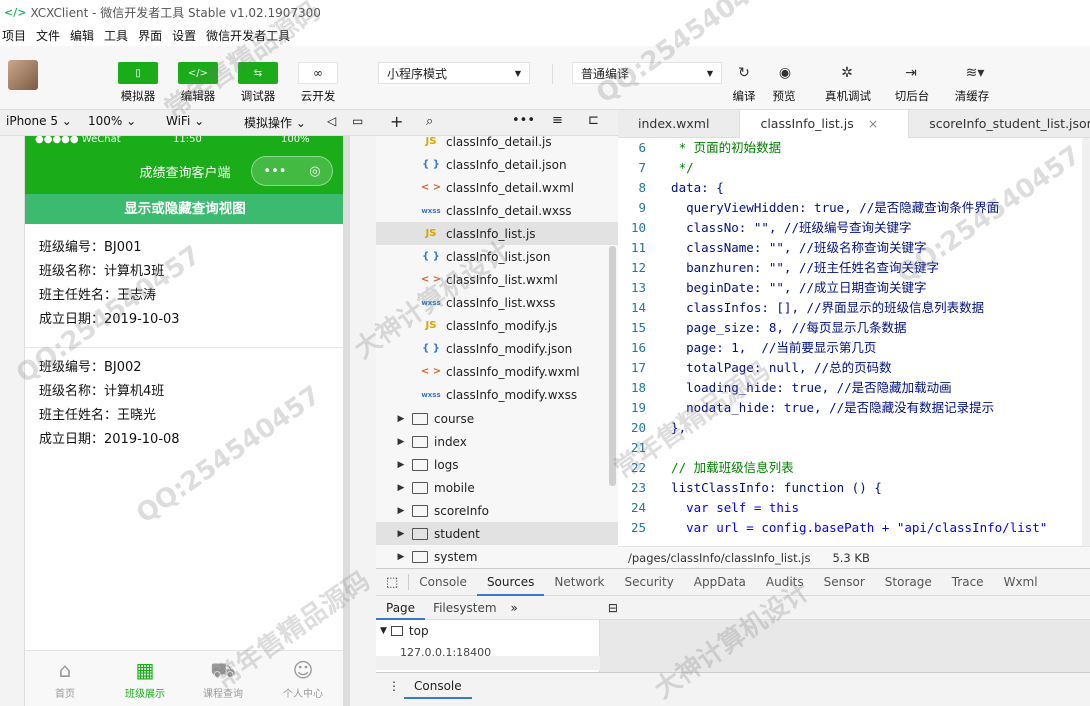  What do you see at coordinates (14, 35) in the screenshot?
I see `menu-project: 项目` at bounding box center [14, 35].